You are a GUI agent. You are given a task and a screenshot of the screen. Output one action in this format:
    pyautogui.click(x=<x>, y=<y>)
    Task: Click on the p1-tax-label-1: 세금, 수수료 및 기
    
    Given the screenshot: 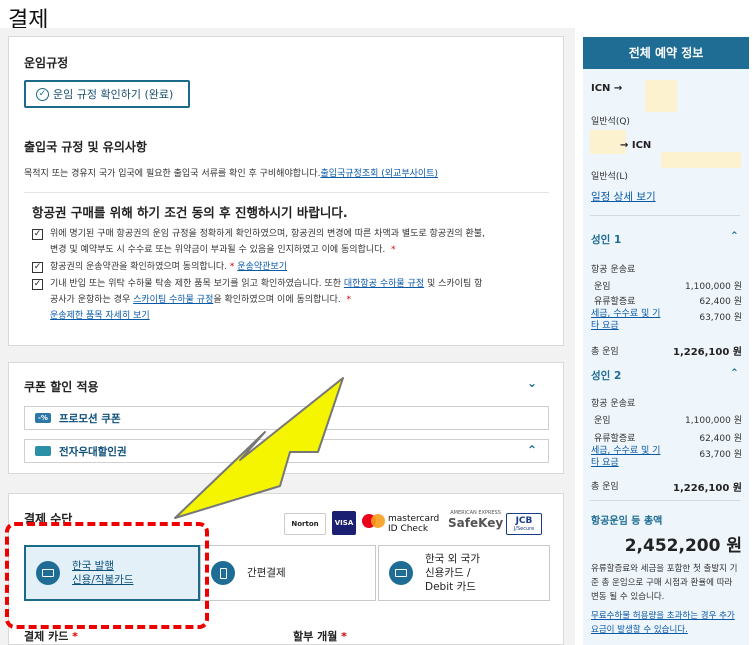 What is the action you would take?
    pyautogui.click(x=626, y=314)
    